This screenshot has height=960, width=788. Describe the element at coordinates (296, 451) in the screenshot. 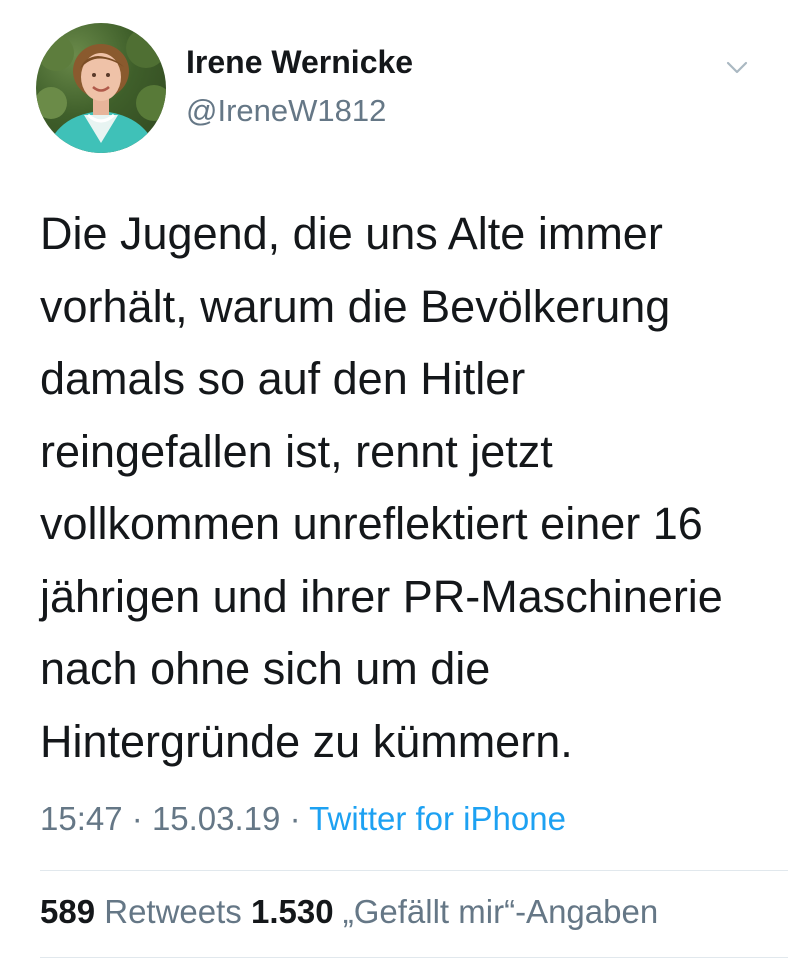

I see `tweet-text-line: reingefallen ist, rennt jetzt` at that location.